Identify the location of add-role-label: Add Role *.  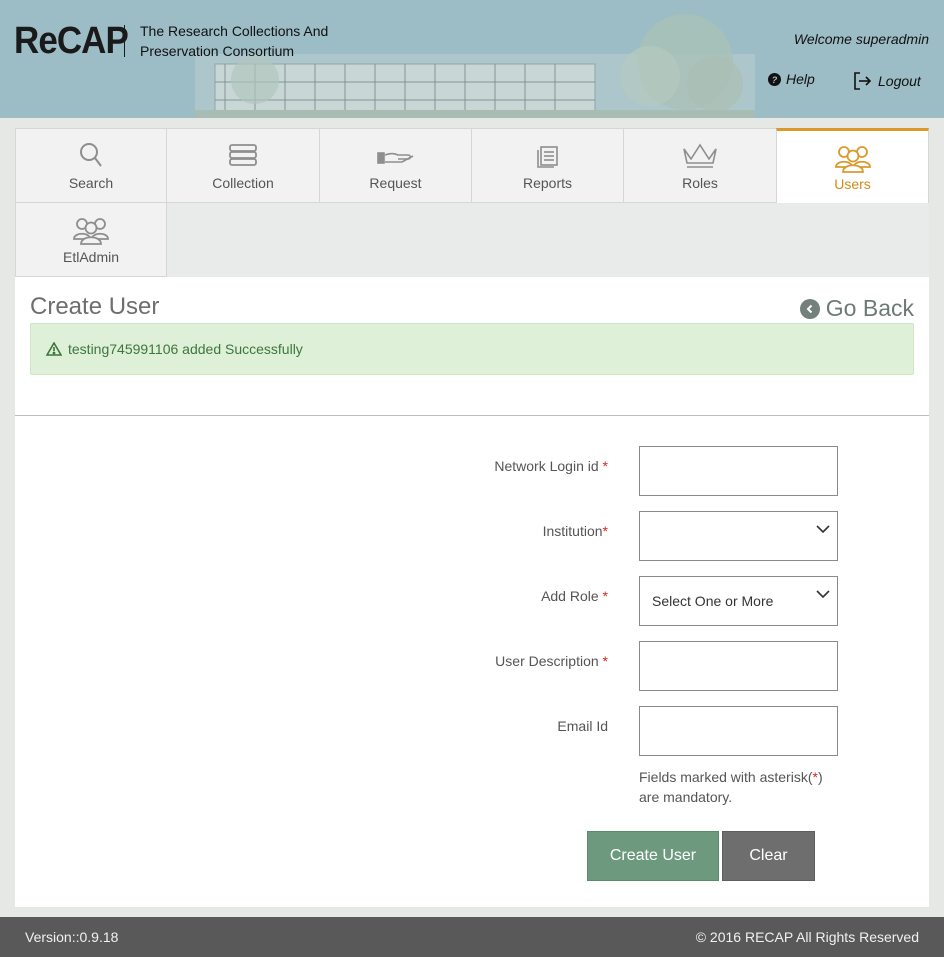
(574, 596).